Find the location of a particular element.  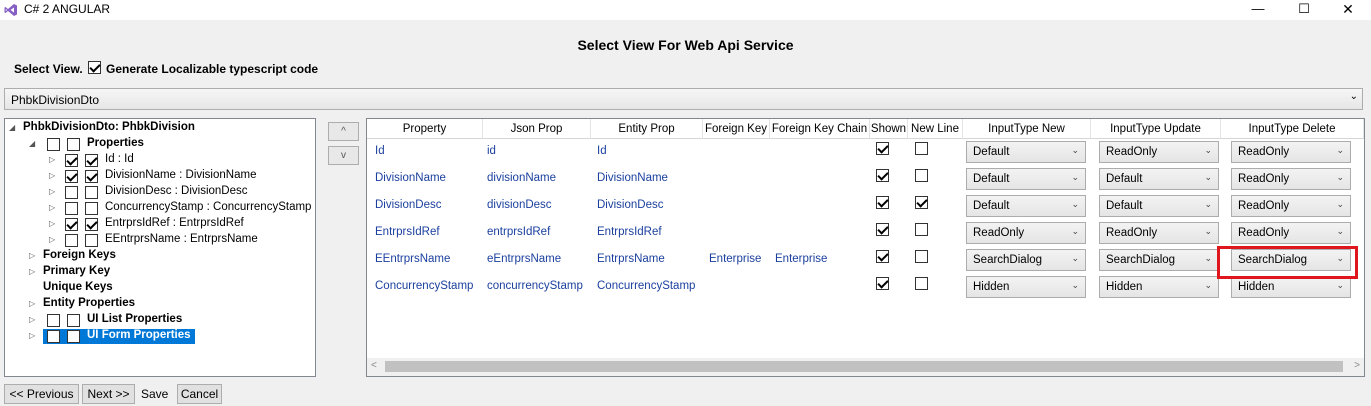

tree-item-label: EEntrprsName : EntrprsName is located at coordinates (181, 239).